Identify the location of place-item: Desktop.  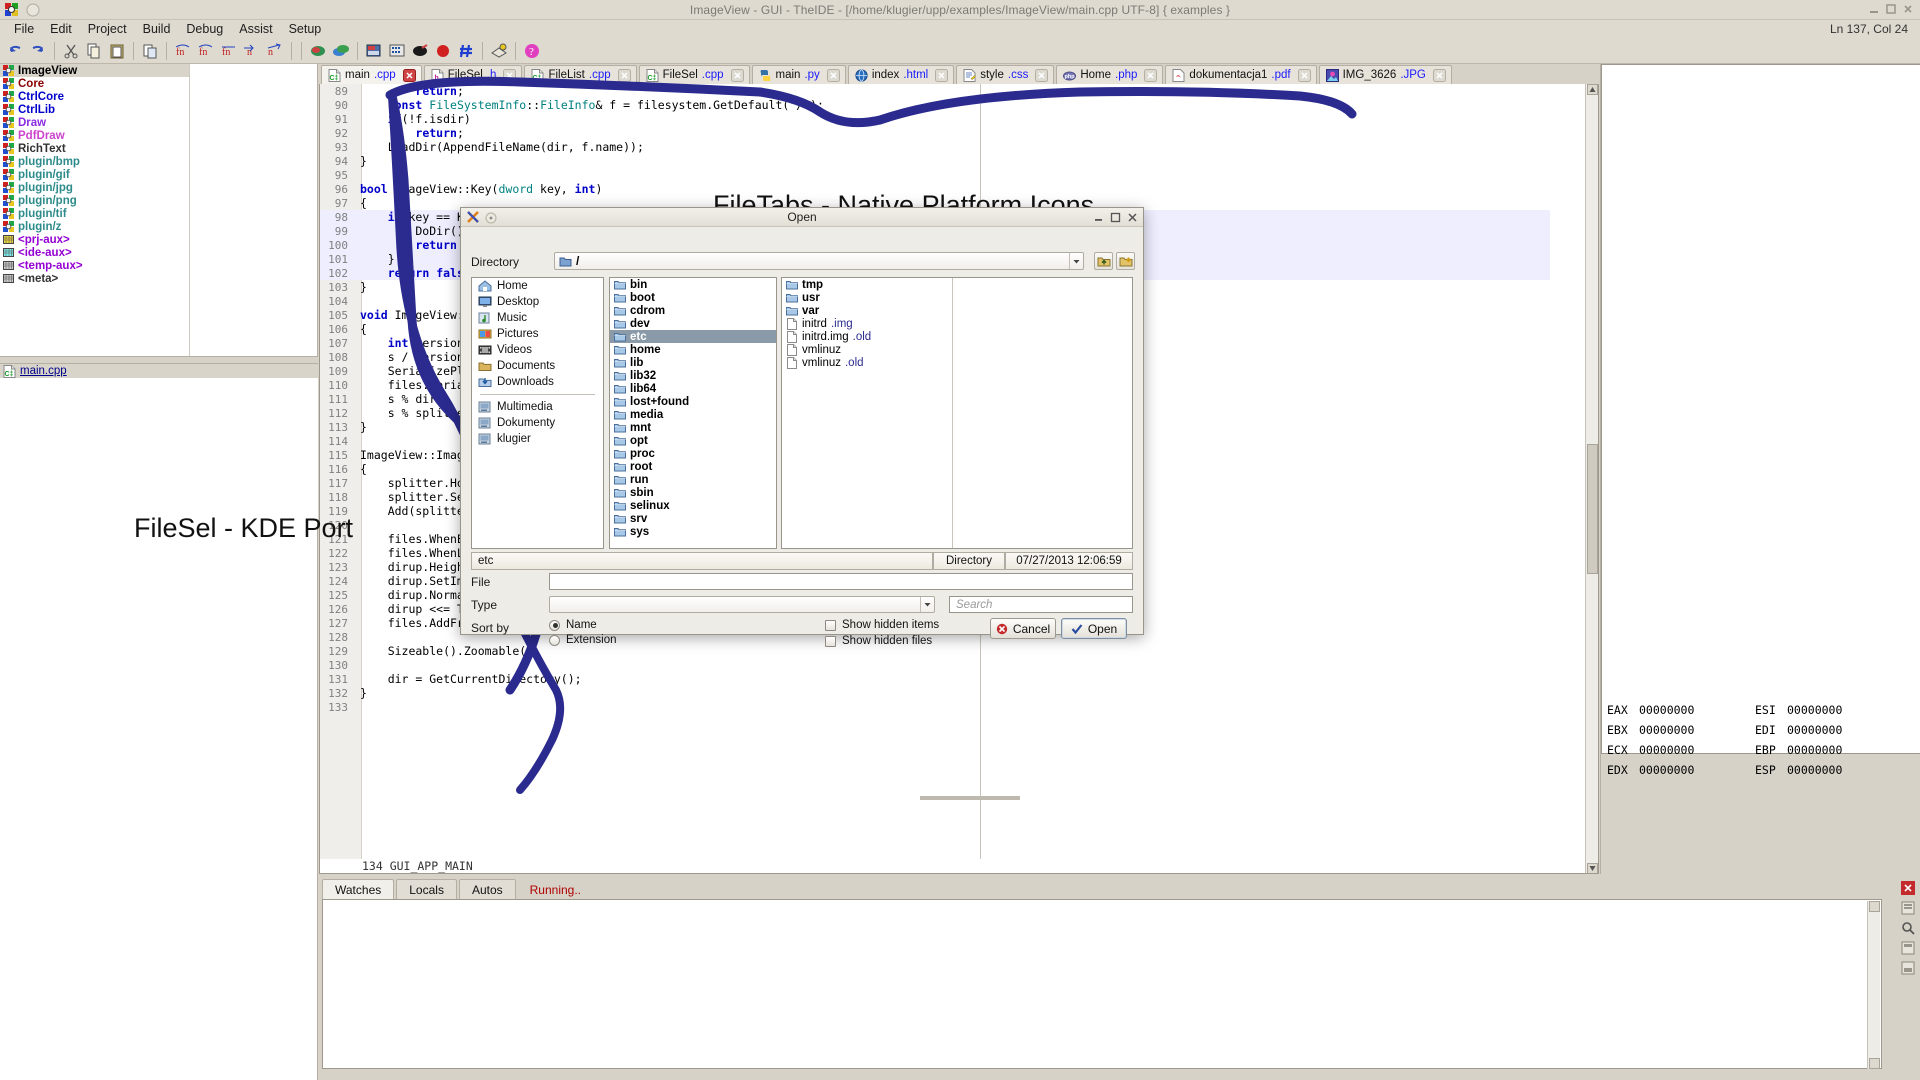
(537, 302).